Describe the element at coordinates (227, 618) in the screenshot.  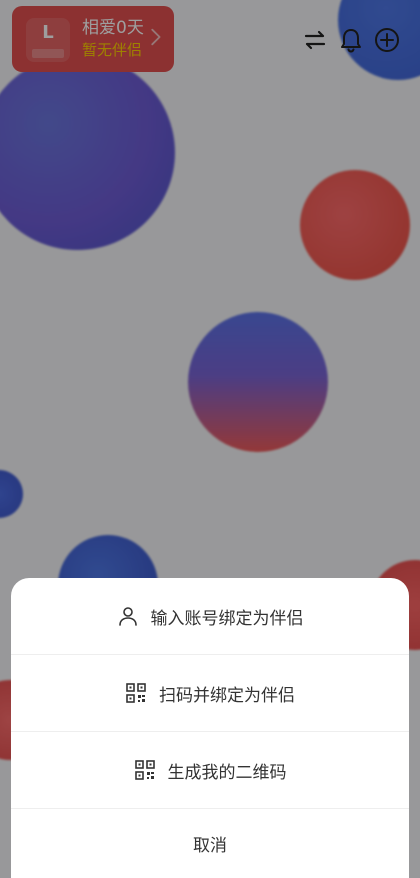
I see `bind-by-account-label: 输入账号绑定为伴侣` at that location.